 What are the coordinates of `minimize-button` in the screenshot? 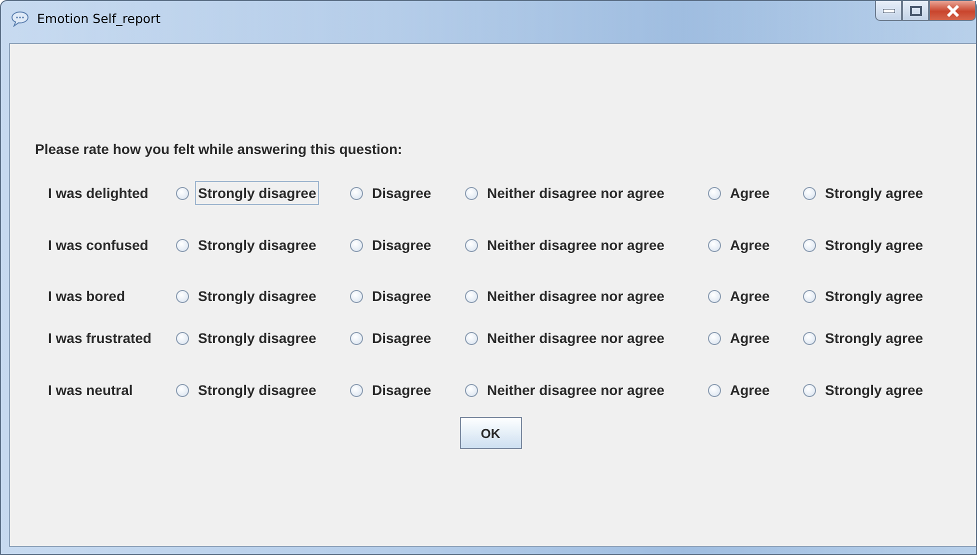 It's located at (888, 11).